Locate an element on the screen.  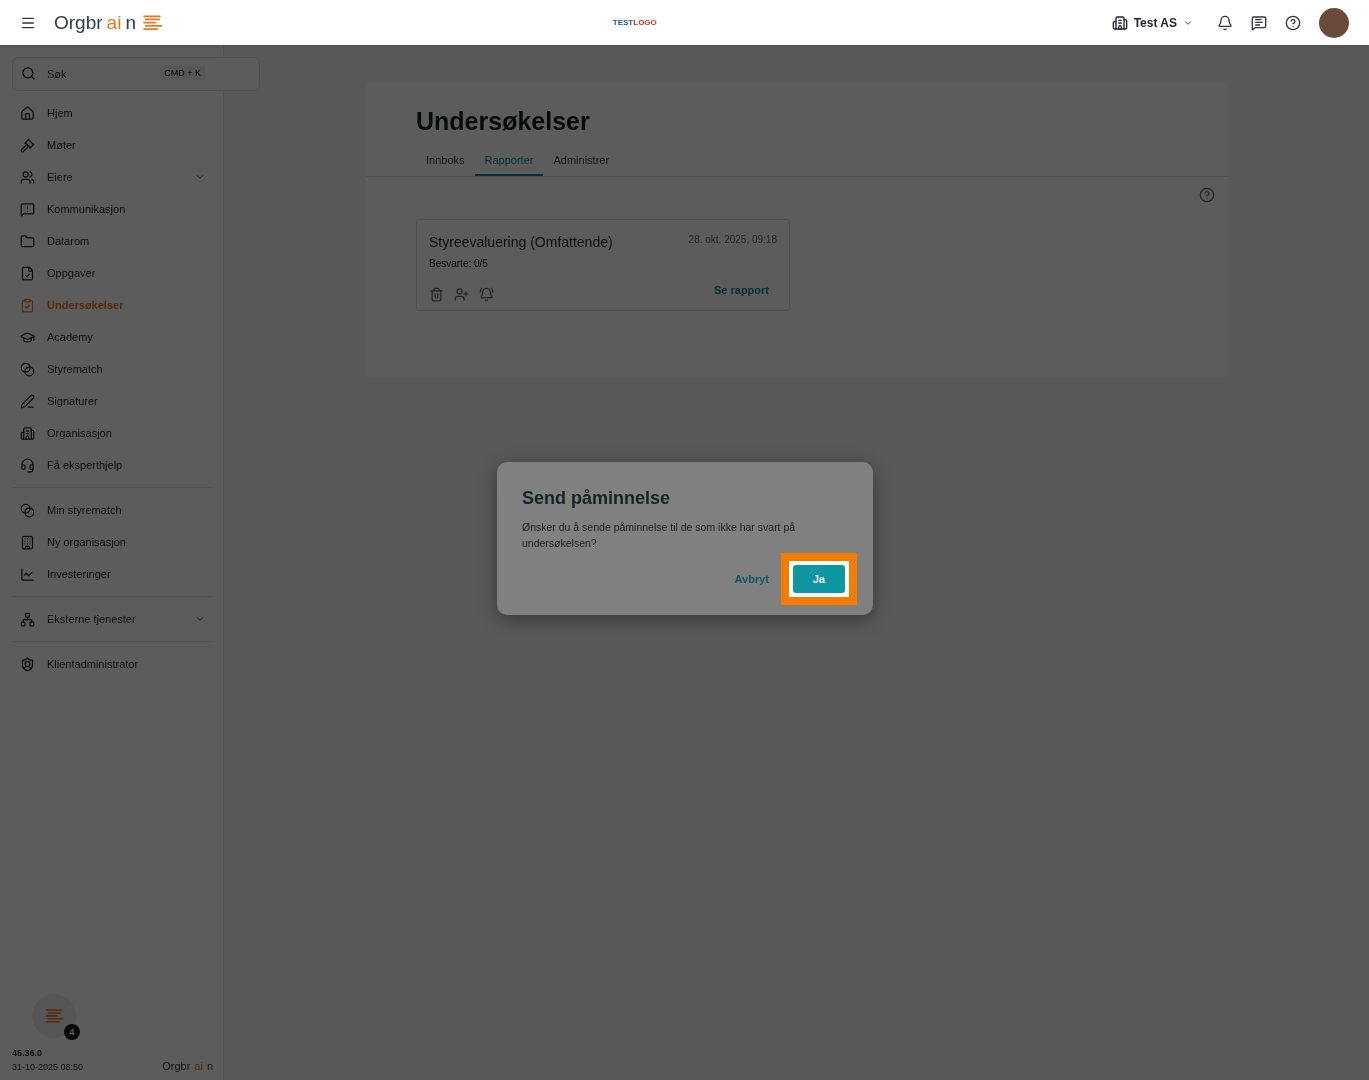
sidebar-item: Undersøkelser is located at coordinates (112, 305).